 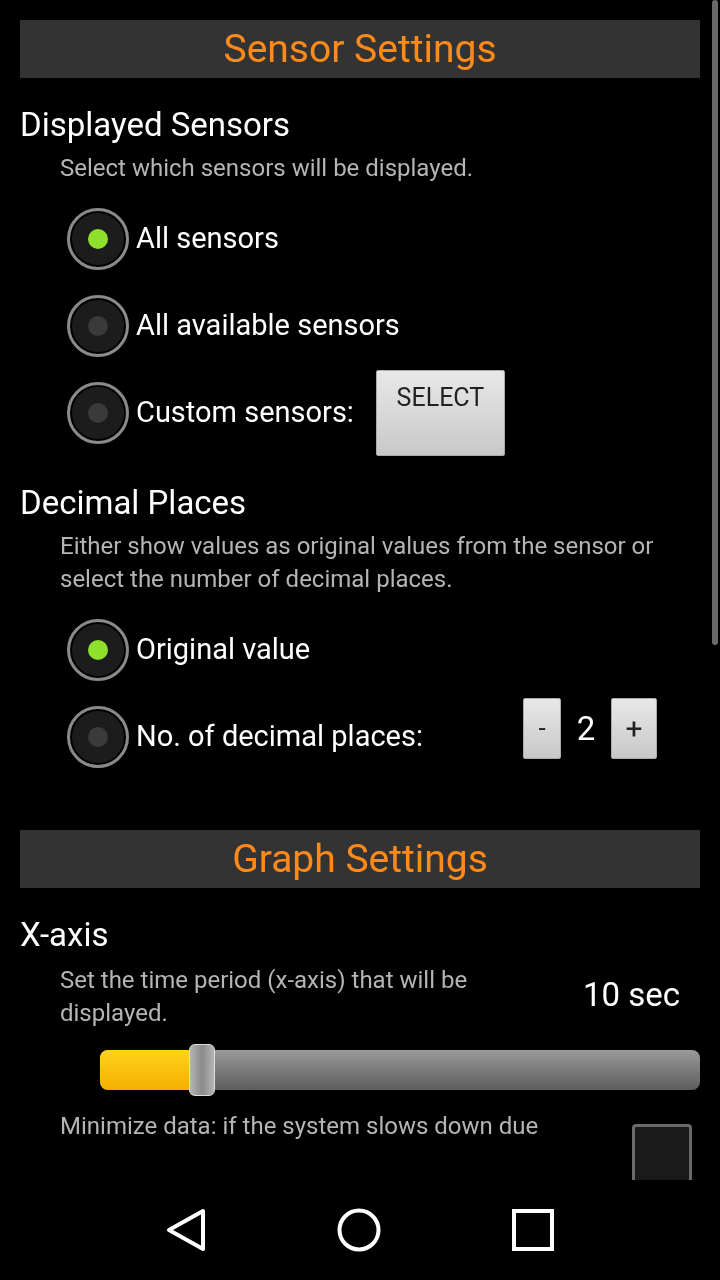 I want to click on increment-button: +, so click(x=634, y=728).